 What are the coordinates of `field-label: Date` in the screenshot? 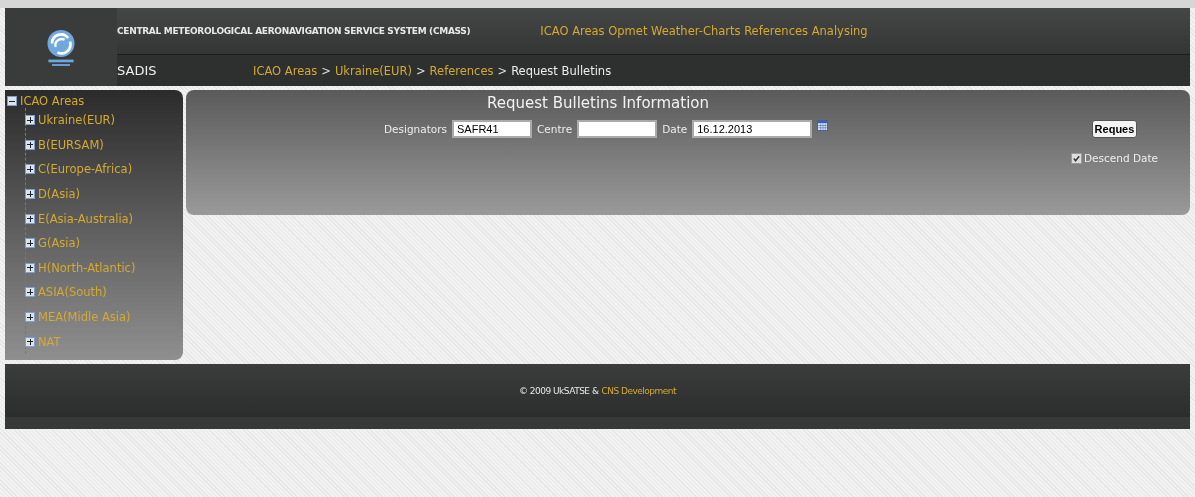 It's located at (675, 129).